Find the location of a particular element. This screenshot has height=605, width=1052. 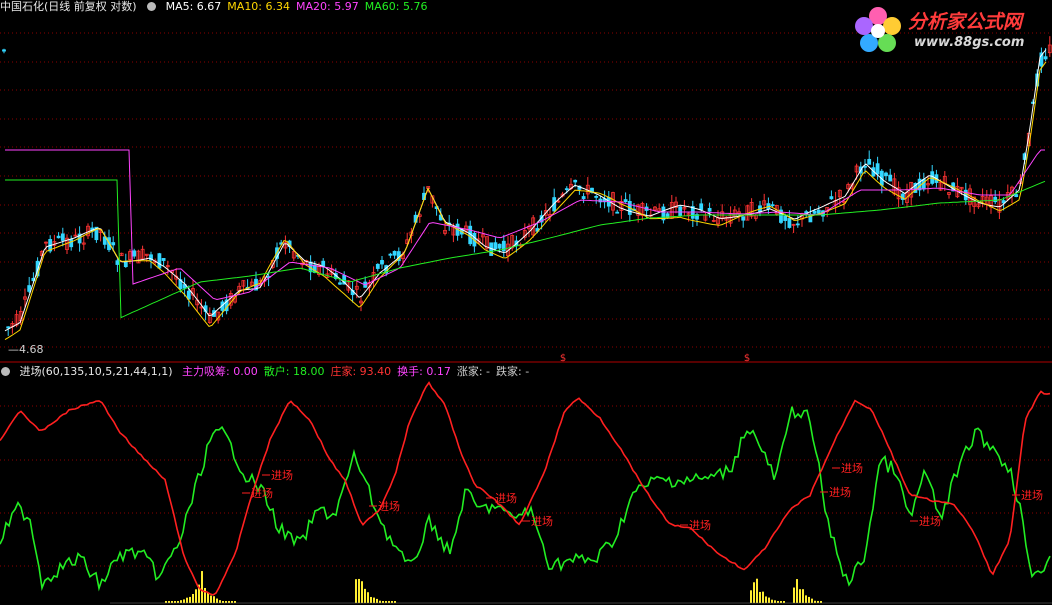

entry-signal-4: 进场 is located at coordinates (537, 521).